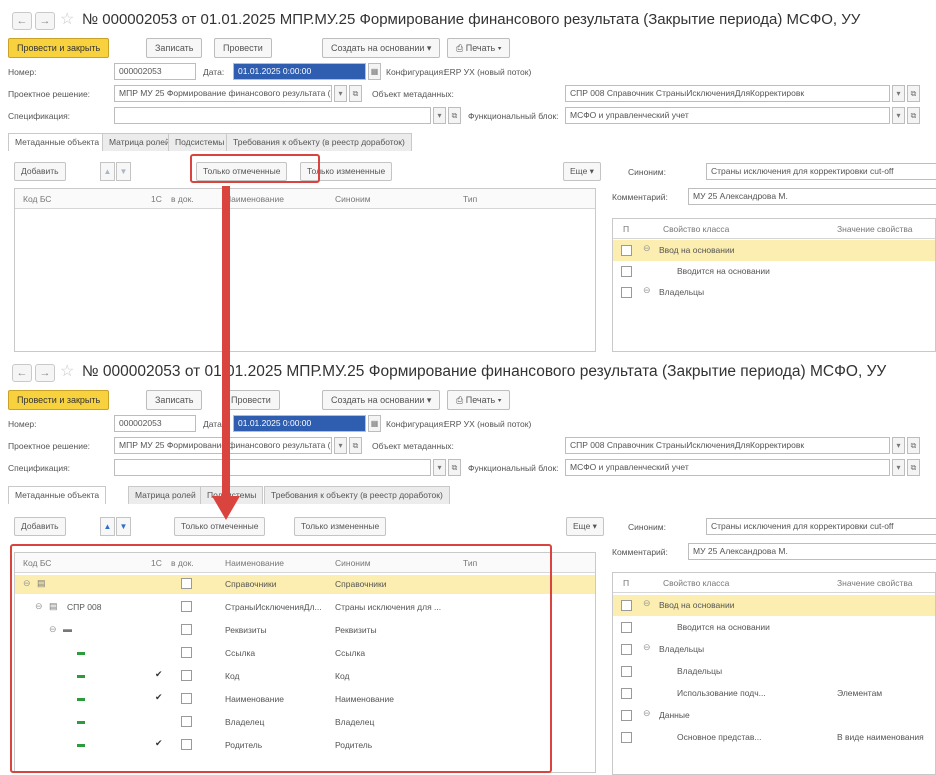  I want to click on annotation-arrow-head, so click(226, 508).